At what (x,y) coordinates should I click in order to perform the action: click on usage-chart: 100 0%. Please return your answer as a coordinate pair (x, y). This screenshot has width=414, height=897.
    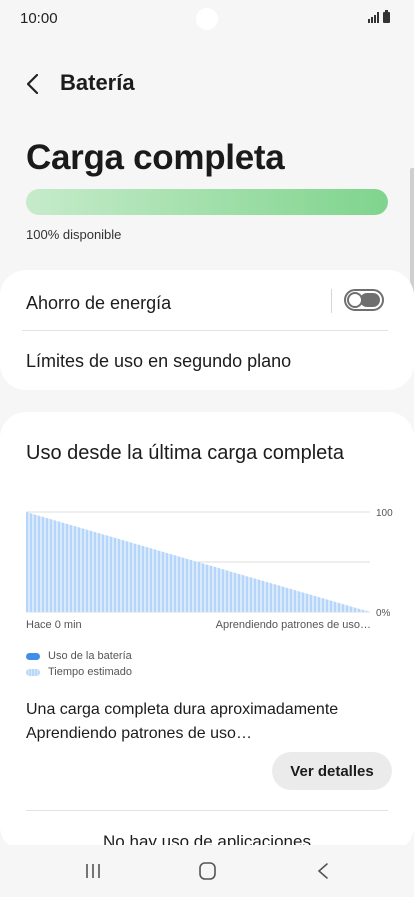
    Looking at the image, I should click on (209, 563).